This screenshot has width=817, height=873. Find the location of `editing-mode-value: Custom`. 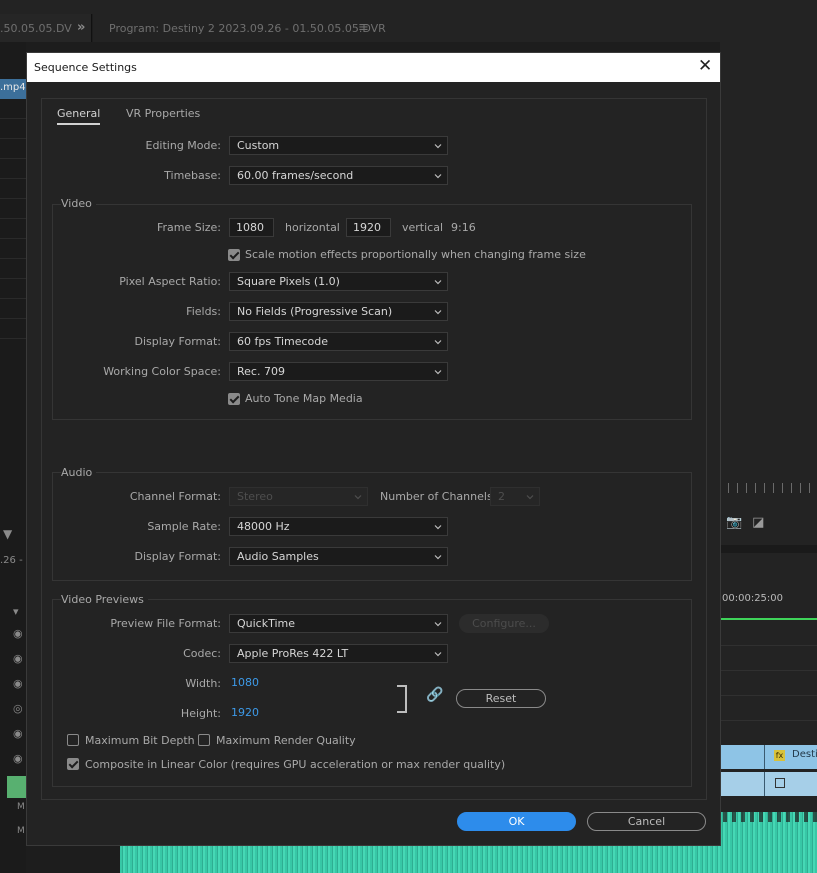

editing-mode-value: Custom is located at coordinates (258, 145).